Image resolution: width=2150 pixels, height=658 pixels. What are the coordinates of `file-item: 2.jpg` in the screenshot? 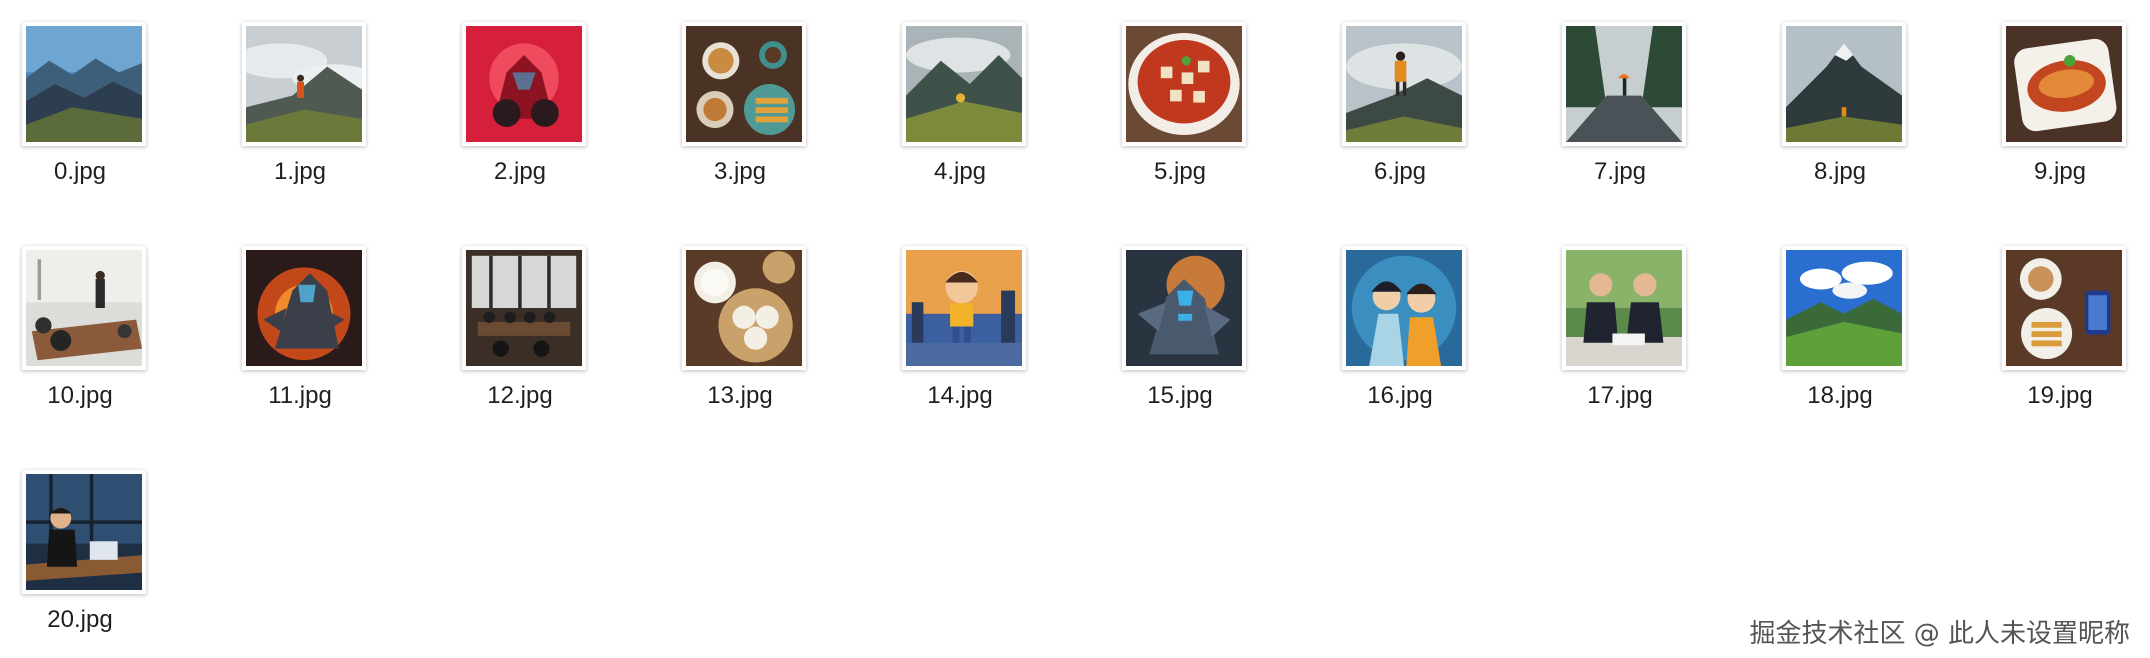 It's located at (520, 100).